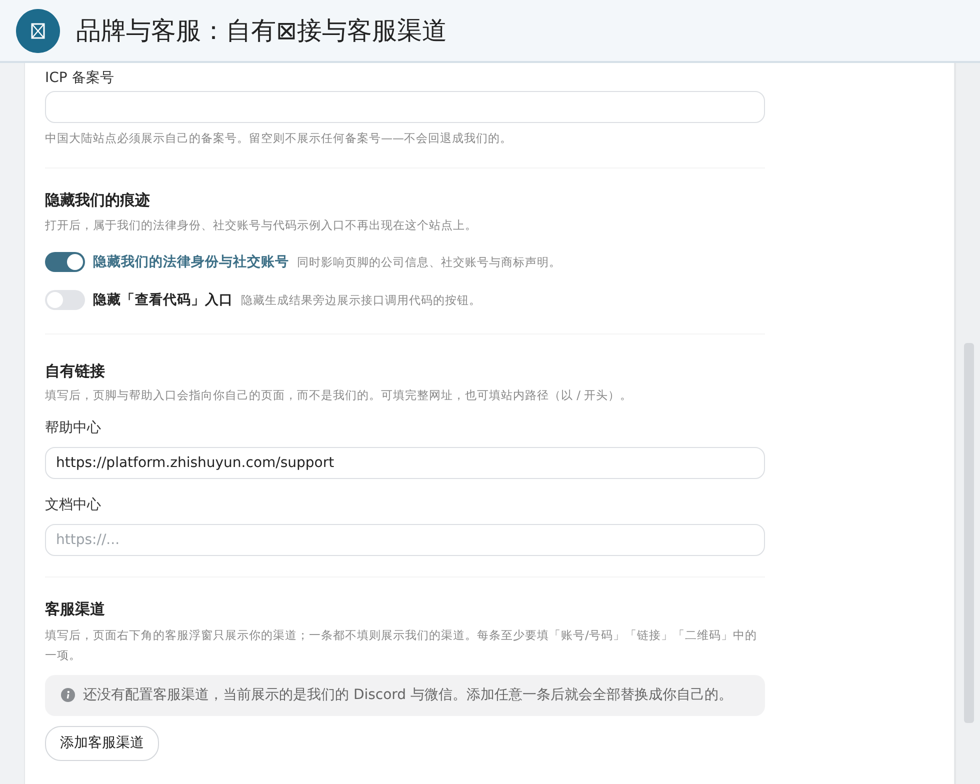  Describe the element at coordinates (401, 645) in the screenshot. I see `section-description: 填写后，页面右下角的客服浮窗只展示你的渠道；一条都不填则展示我们的渠道。每条至少要填「账号/号码」「链接」「二维码」中的一项。` at that location.